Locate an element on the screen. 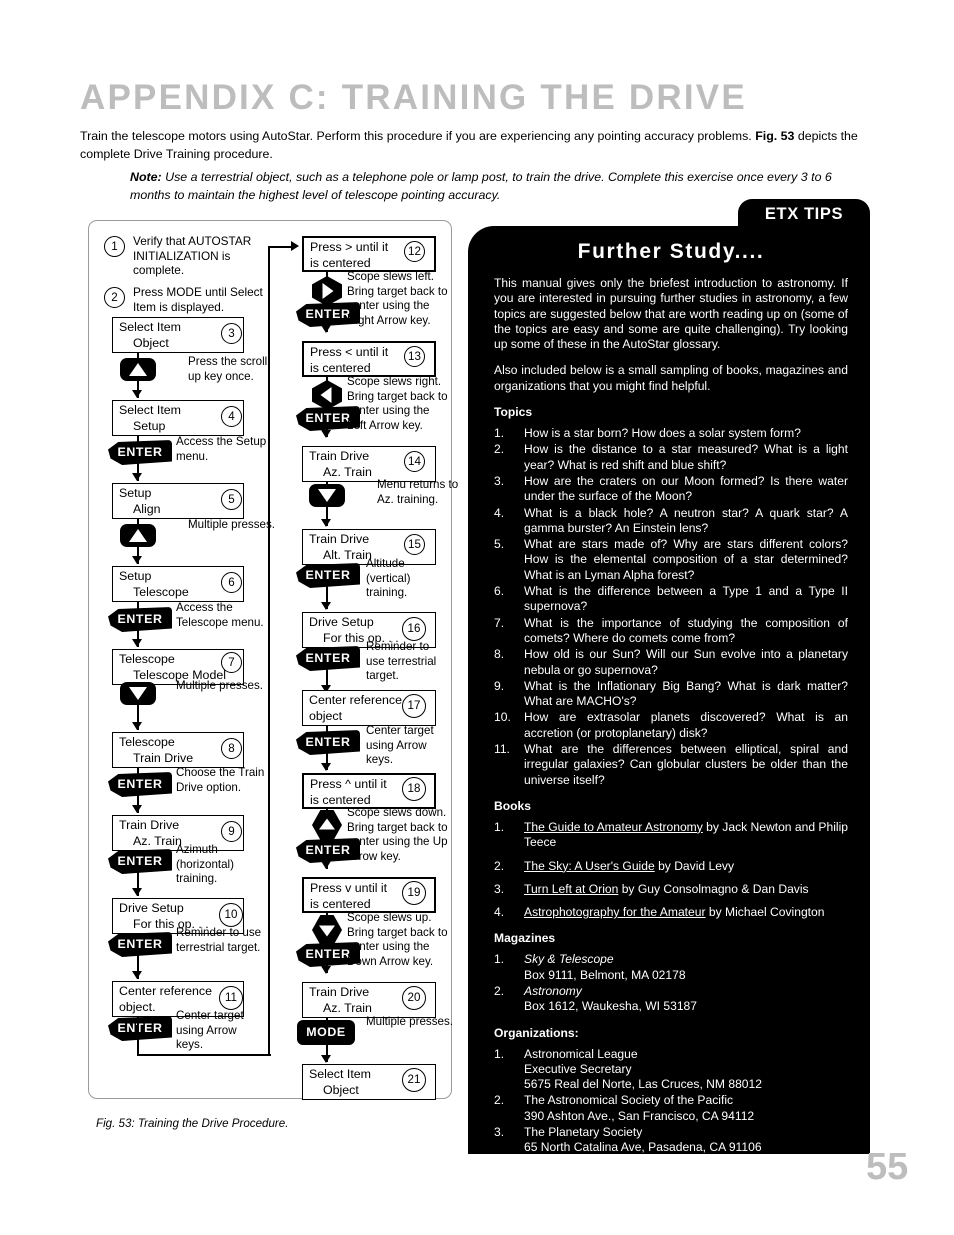 This screenshot has width=954, height=1235. topic-number: 10. is located at coordinates (502, 717).